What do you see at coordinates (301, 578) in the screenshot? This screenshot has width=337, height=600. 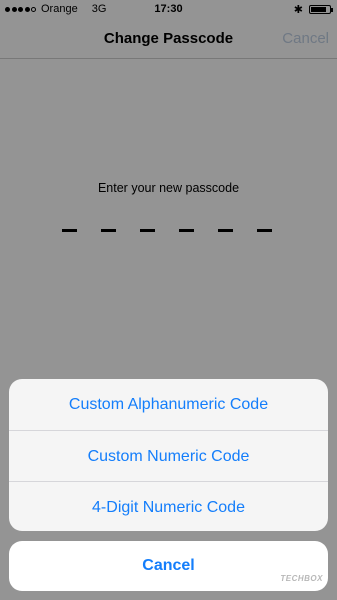 I see `watermark-logo: TECHBOX` at bounding box center [301, 578].